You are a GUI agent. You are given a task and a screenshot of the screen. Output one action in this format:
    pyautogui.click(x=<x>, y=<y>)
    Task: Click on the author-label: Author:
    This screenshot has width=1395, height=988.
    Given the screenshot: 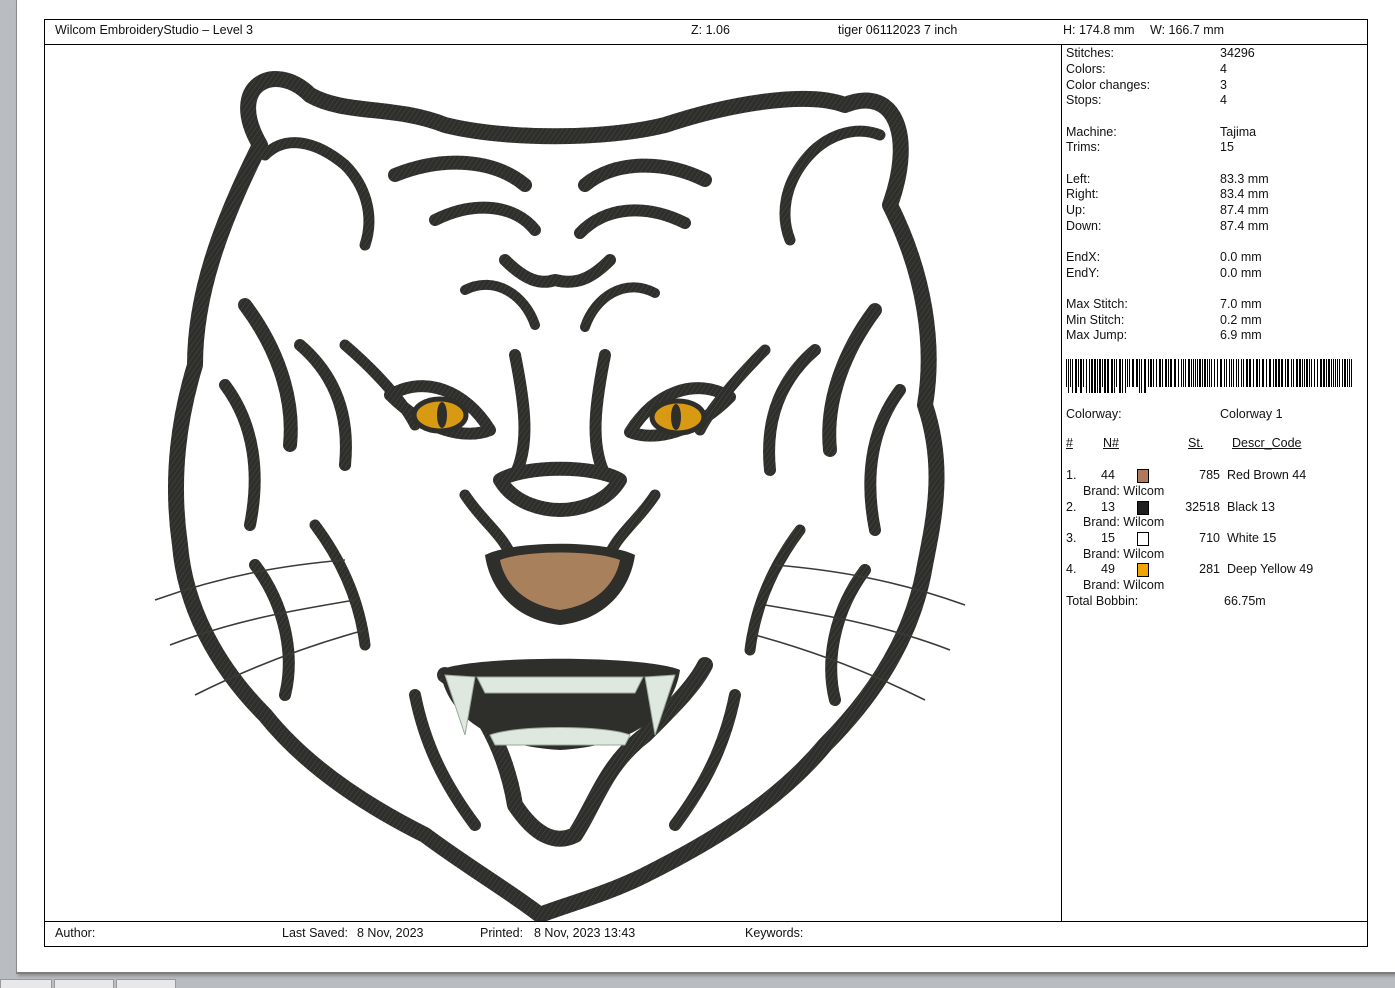 What is the action you would take?
    pyautogui.click(x=75, y=933)
    